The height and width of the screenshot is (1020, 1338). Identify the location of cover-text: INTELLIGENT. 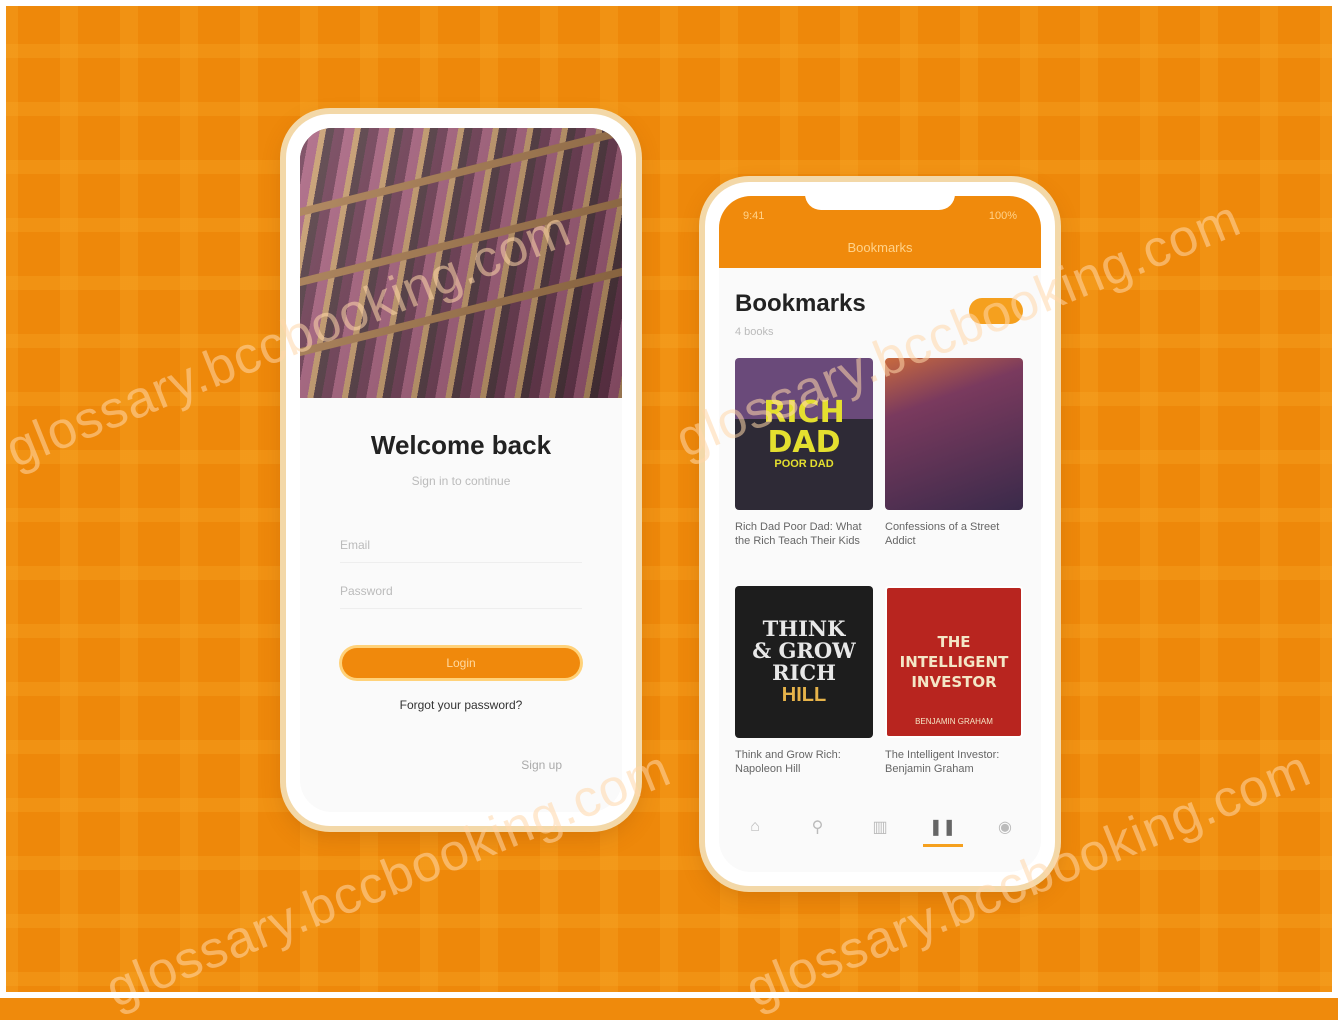
(954, 662).